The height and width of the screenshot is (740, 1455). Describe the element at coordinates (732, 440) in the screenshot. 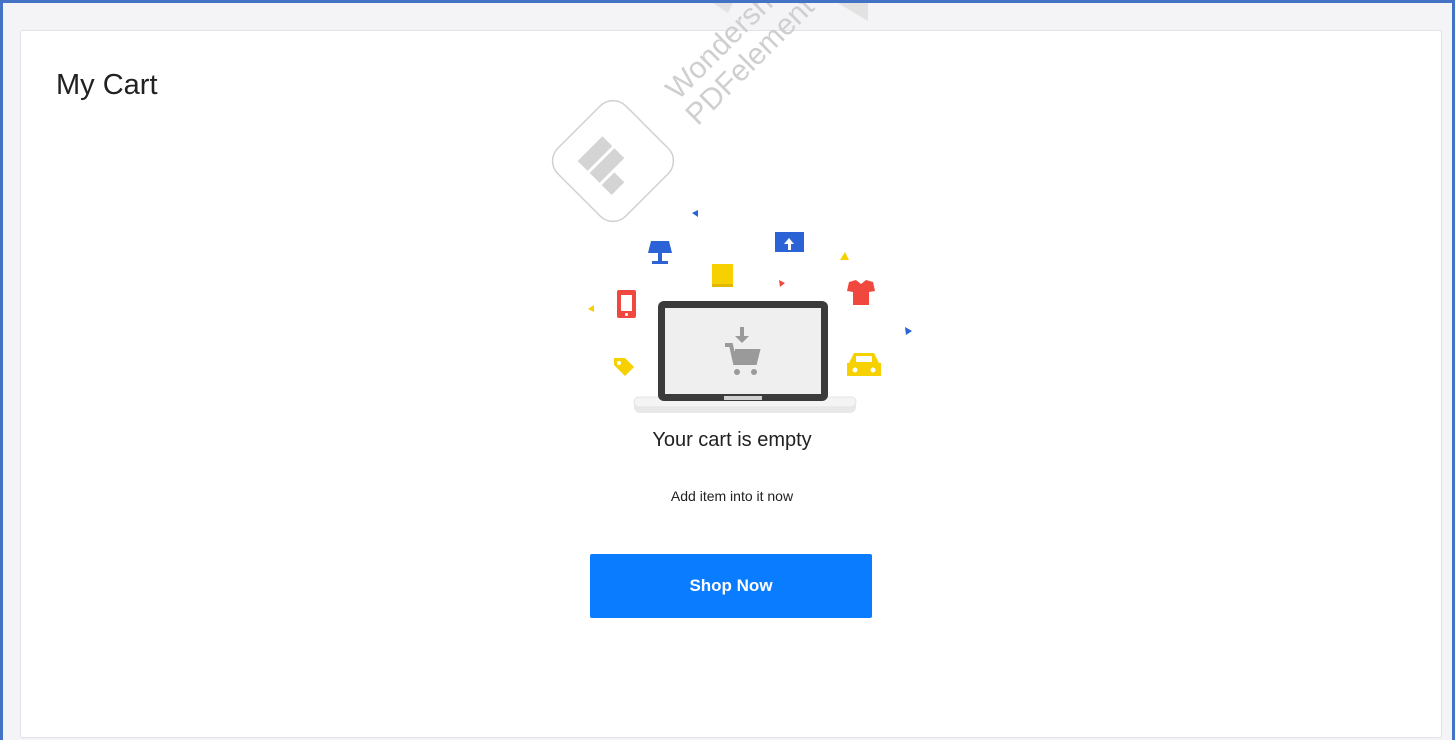

I see `empty-cart-heading: Your cart is empty` at that location.